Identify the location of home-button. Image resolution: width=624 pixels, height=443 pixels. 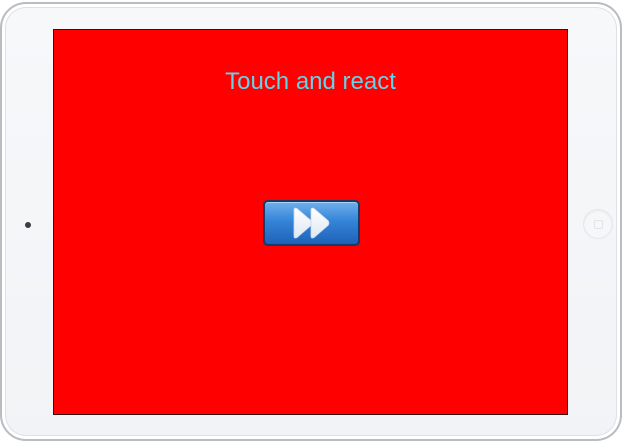
(598, 224).